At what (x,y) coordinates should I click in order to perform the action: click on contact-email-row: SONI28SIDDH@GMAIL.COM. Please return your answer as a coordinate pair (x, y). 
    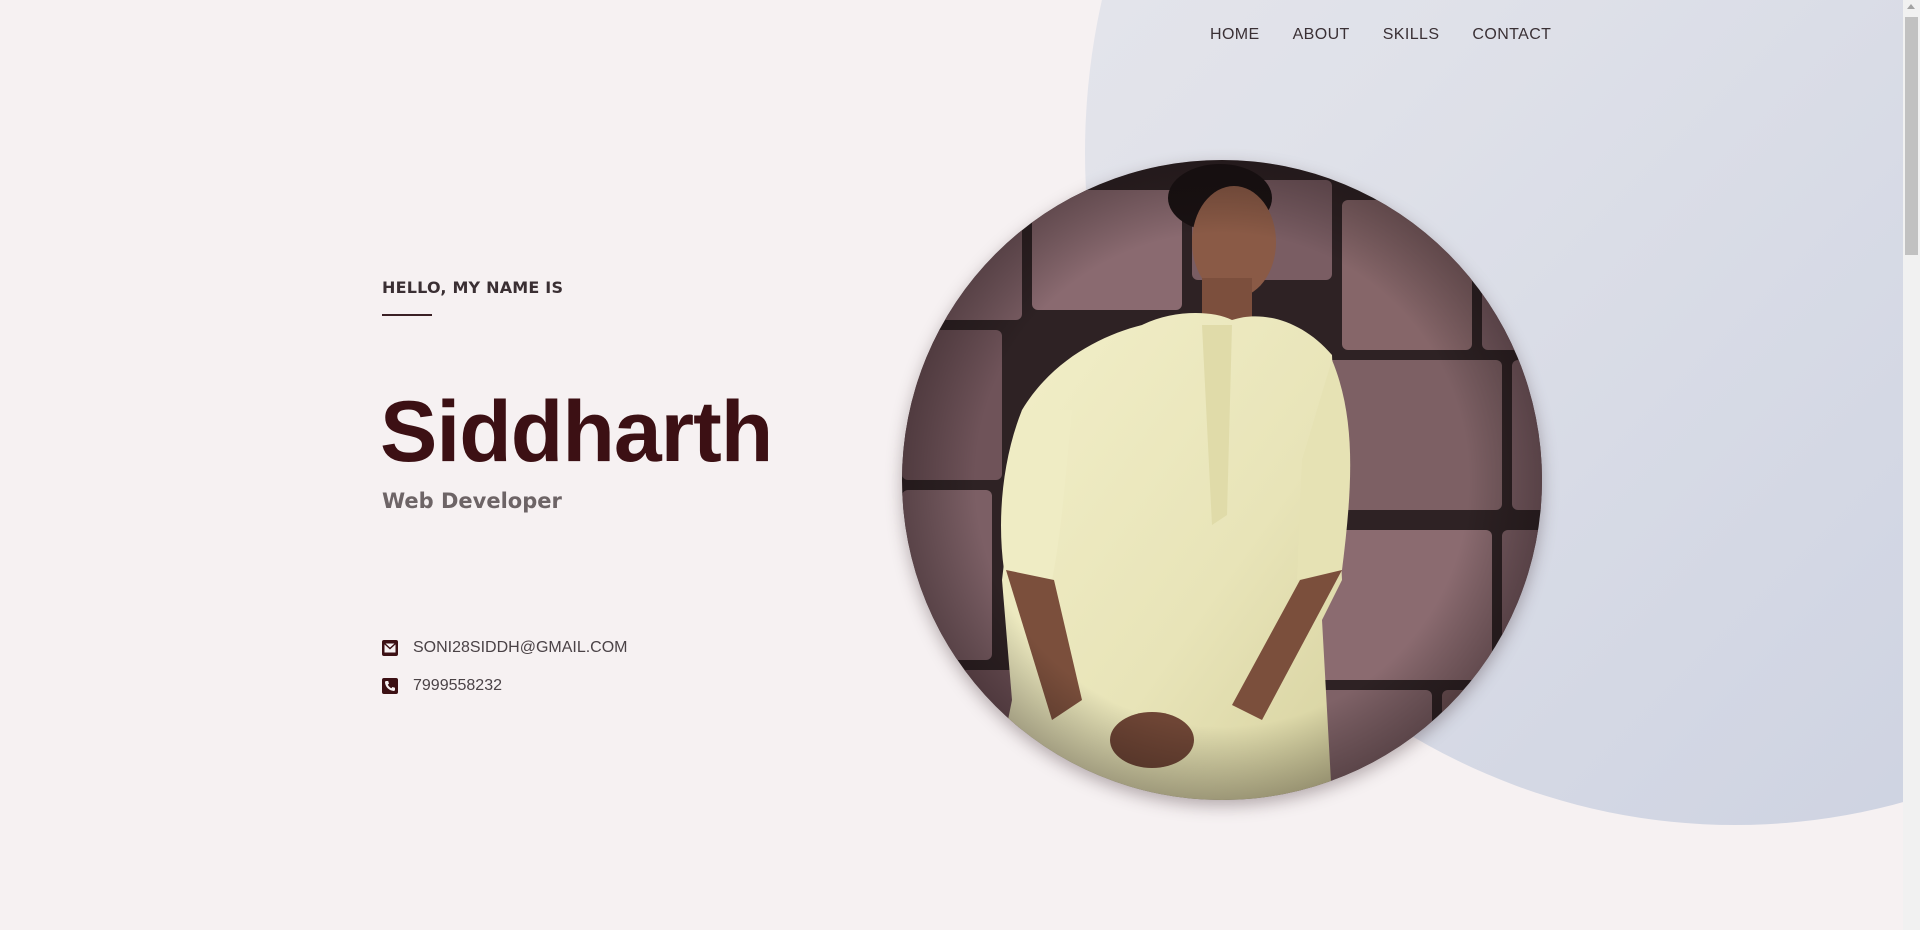
    Looking at the image, I should click on (505, 648).